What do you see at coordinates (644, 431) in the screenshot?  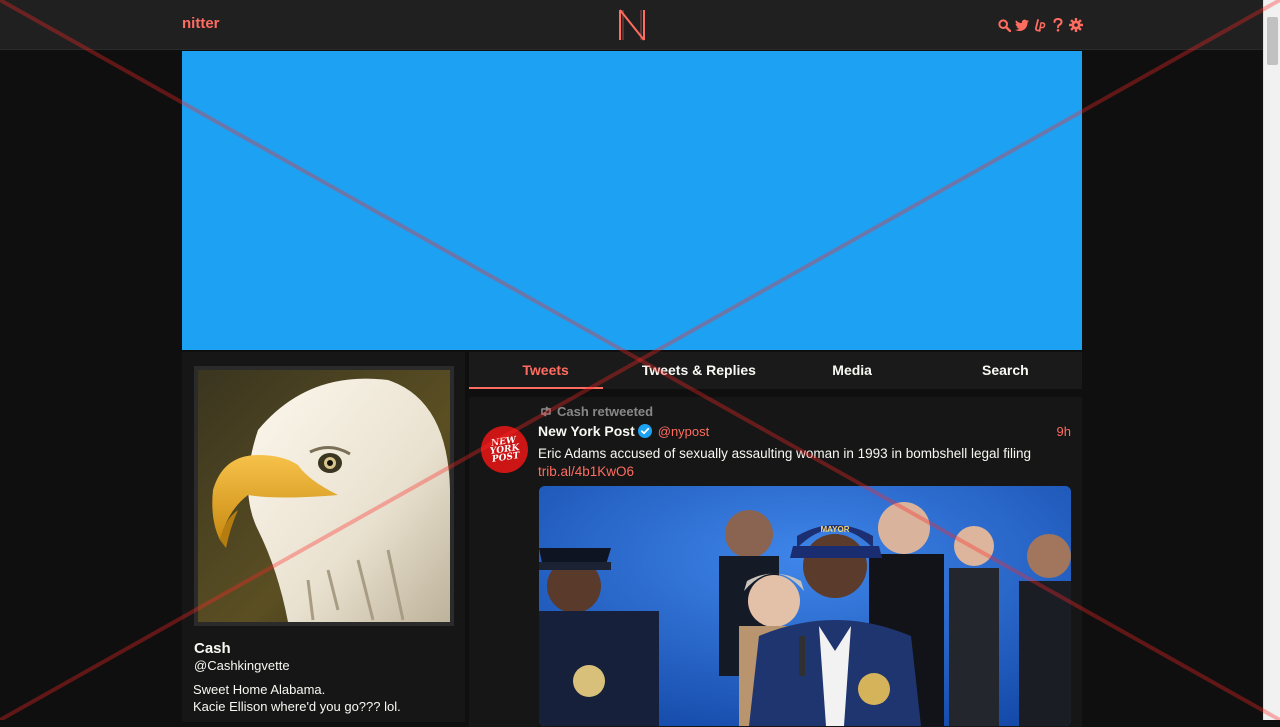 I see `verified-badge-icon` at bounding box center [644, 431].